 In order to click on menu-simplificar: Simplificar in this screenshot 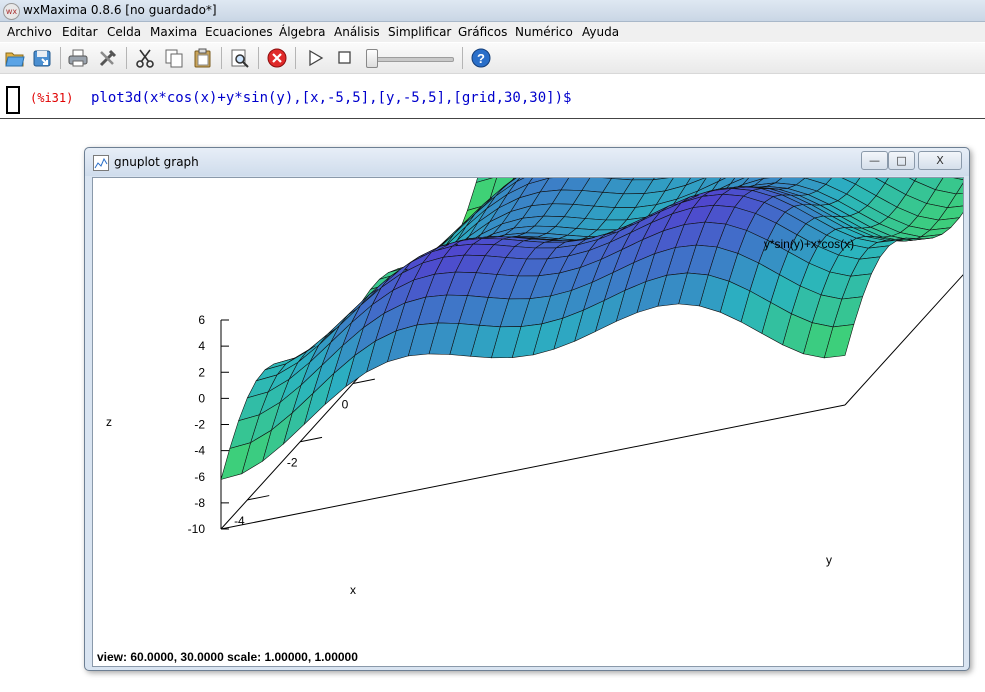, I will do `click(419, 32)`.